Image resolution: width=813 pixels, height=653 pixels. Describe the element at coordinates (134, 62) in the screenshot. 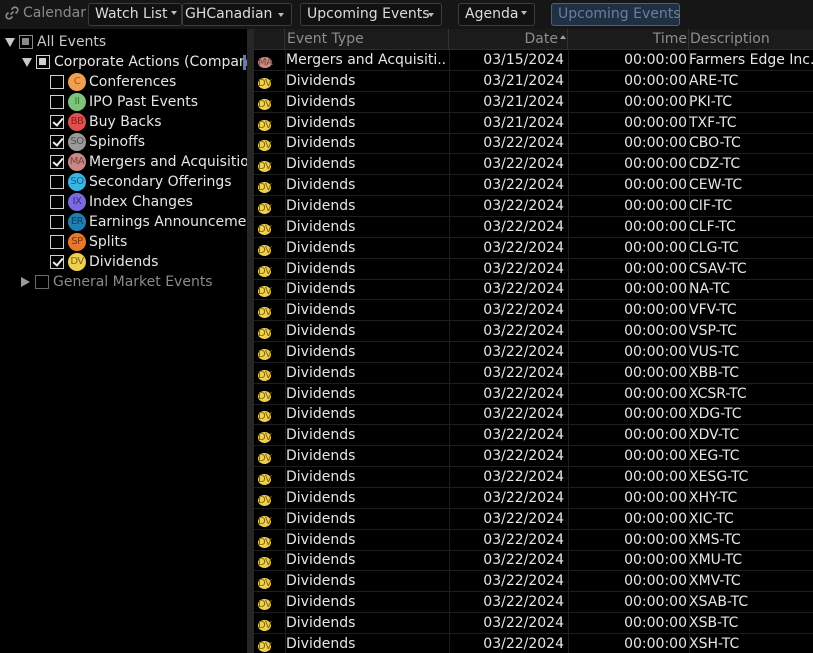

I see `tree-node-corporate-actions: Corporate Actions (Company` at that location.